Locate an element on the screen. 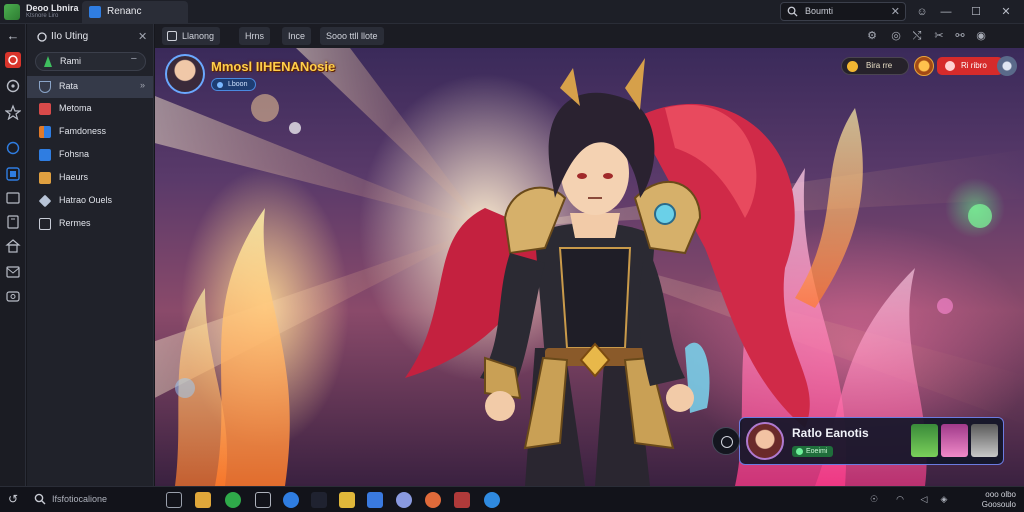 The height and width of the screenshot is (512, 1024). window-icon is located at coordinates (13, 198).